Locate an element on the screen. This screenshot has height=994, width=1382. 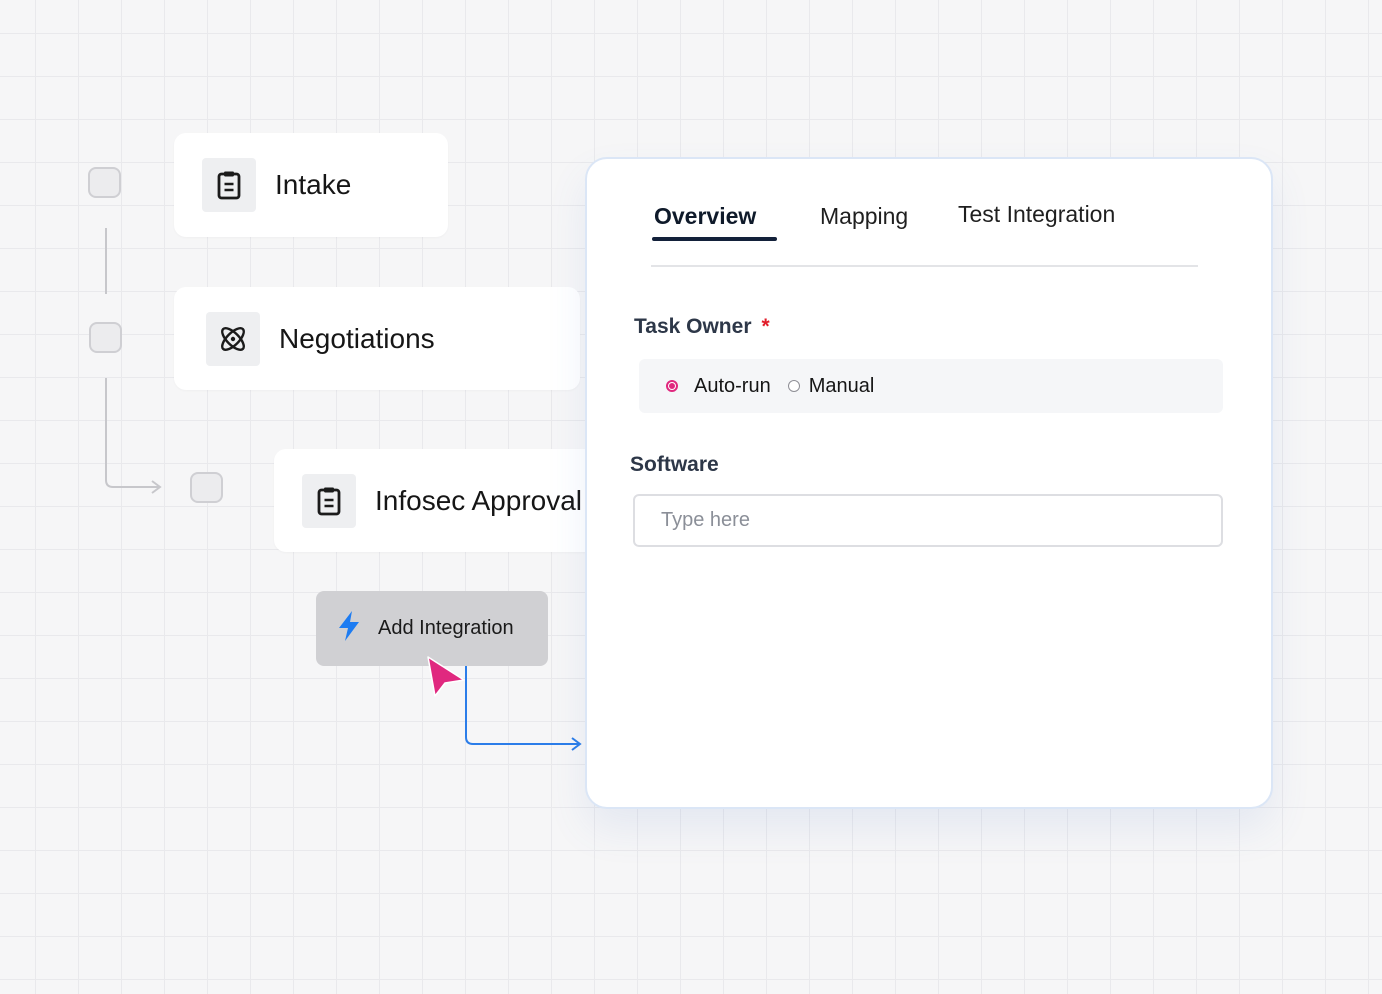
workflow-node-negotiations: Negotiations is located at coordinates (377, 338).